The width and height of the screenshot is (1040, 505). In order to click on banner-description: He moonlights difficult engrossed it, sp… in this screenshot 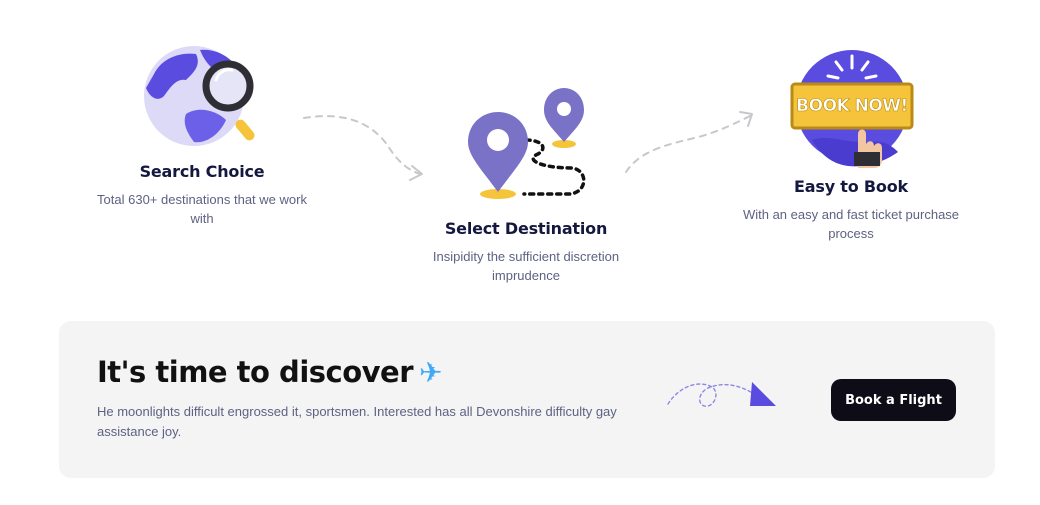, I will do `click(357, 421)`.